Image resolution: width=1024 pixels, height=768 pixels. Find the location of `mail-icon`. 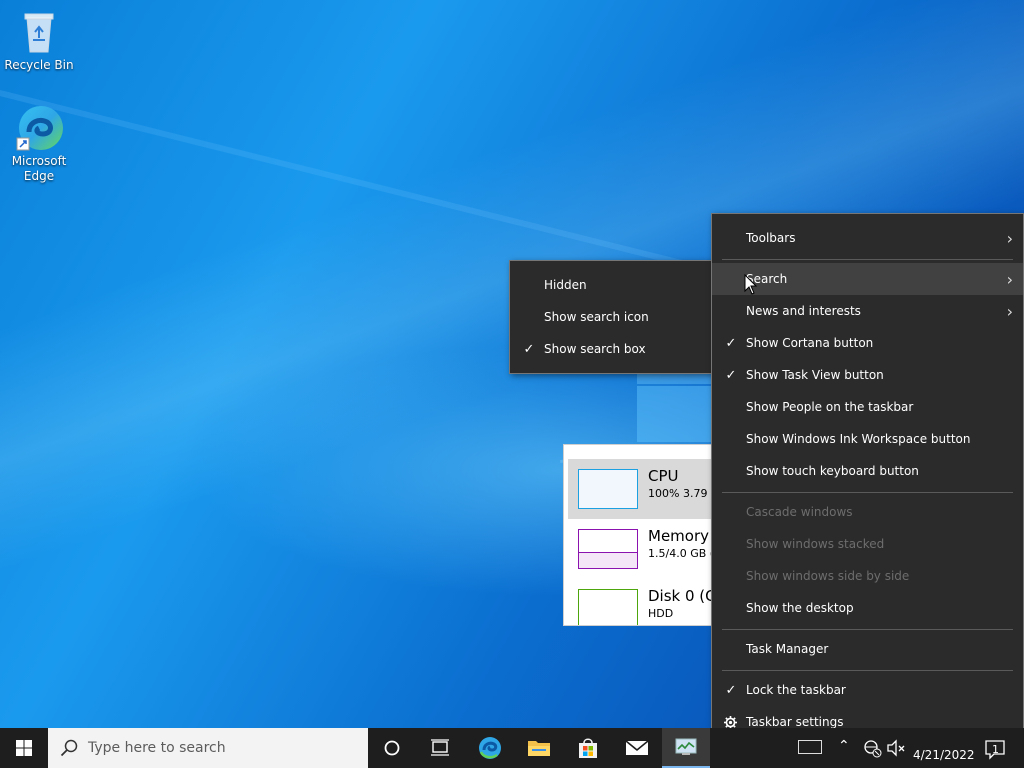

mail-icon is located at coordinates (637, 747).